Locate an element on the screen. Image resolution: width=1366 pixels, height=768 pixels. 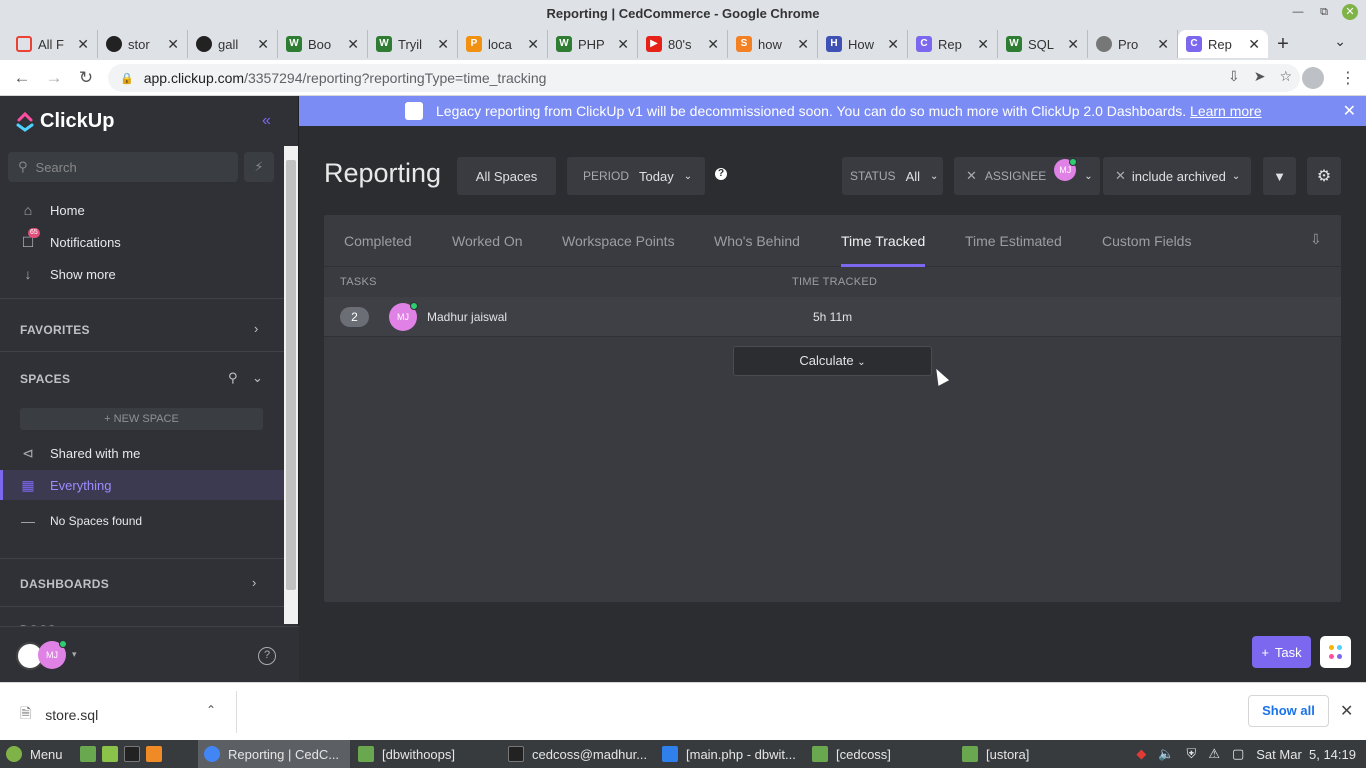
browser-tab: W Tryil ✕ is located at coordinates (413, 44).